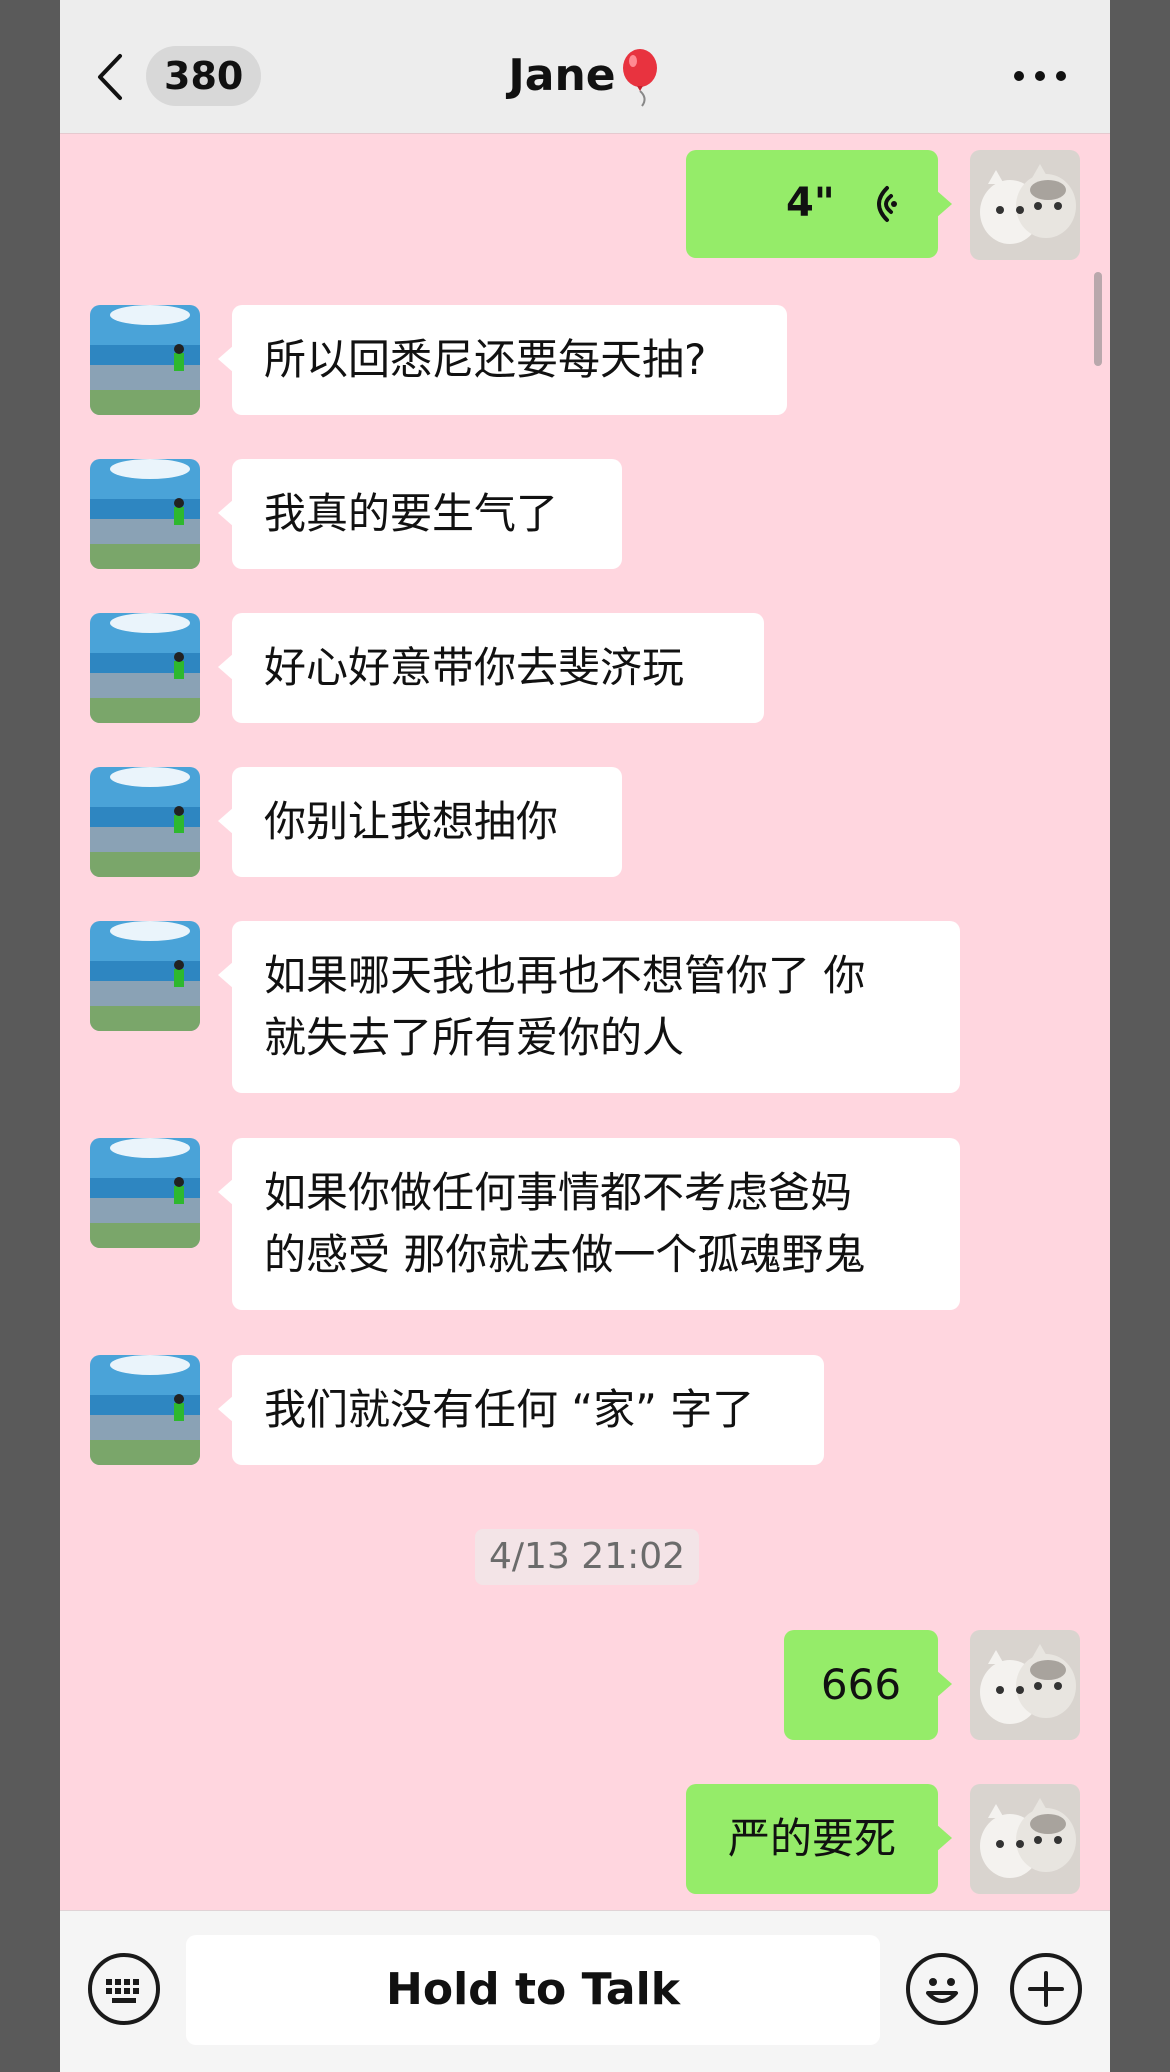 The image size is (1170, 2072). I want to click on input-bar: Hold to Talk, so click(585, 1991).